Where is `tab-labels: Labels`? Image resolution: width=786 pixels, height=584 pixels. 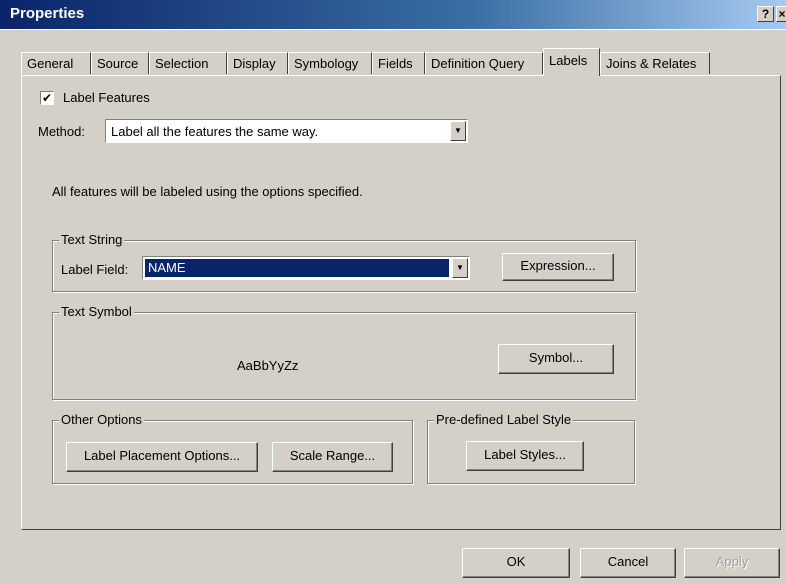
tab-labels: Labels is located at coordinates (571, 62).